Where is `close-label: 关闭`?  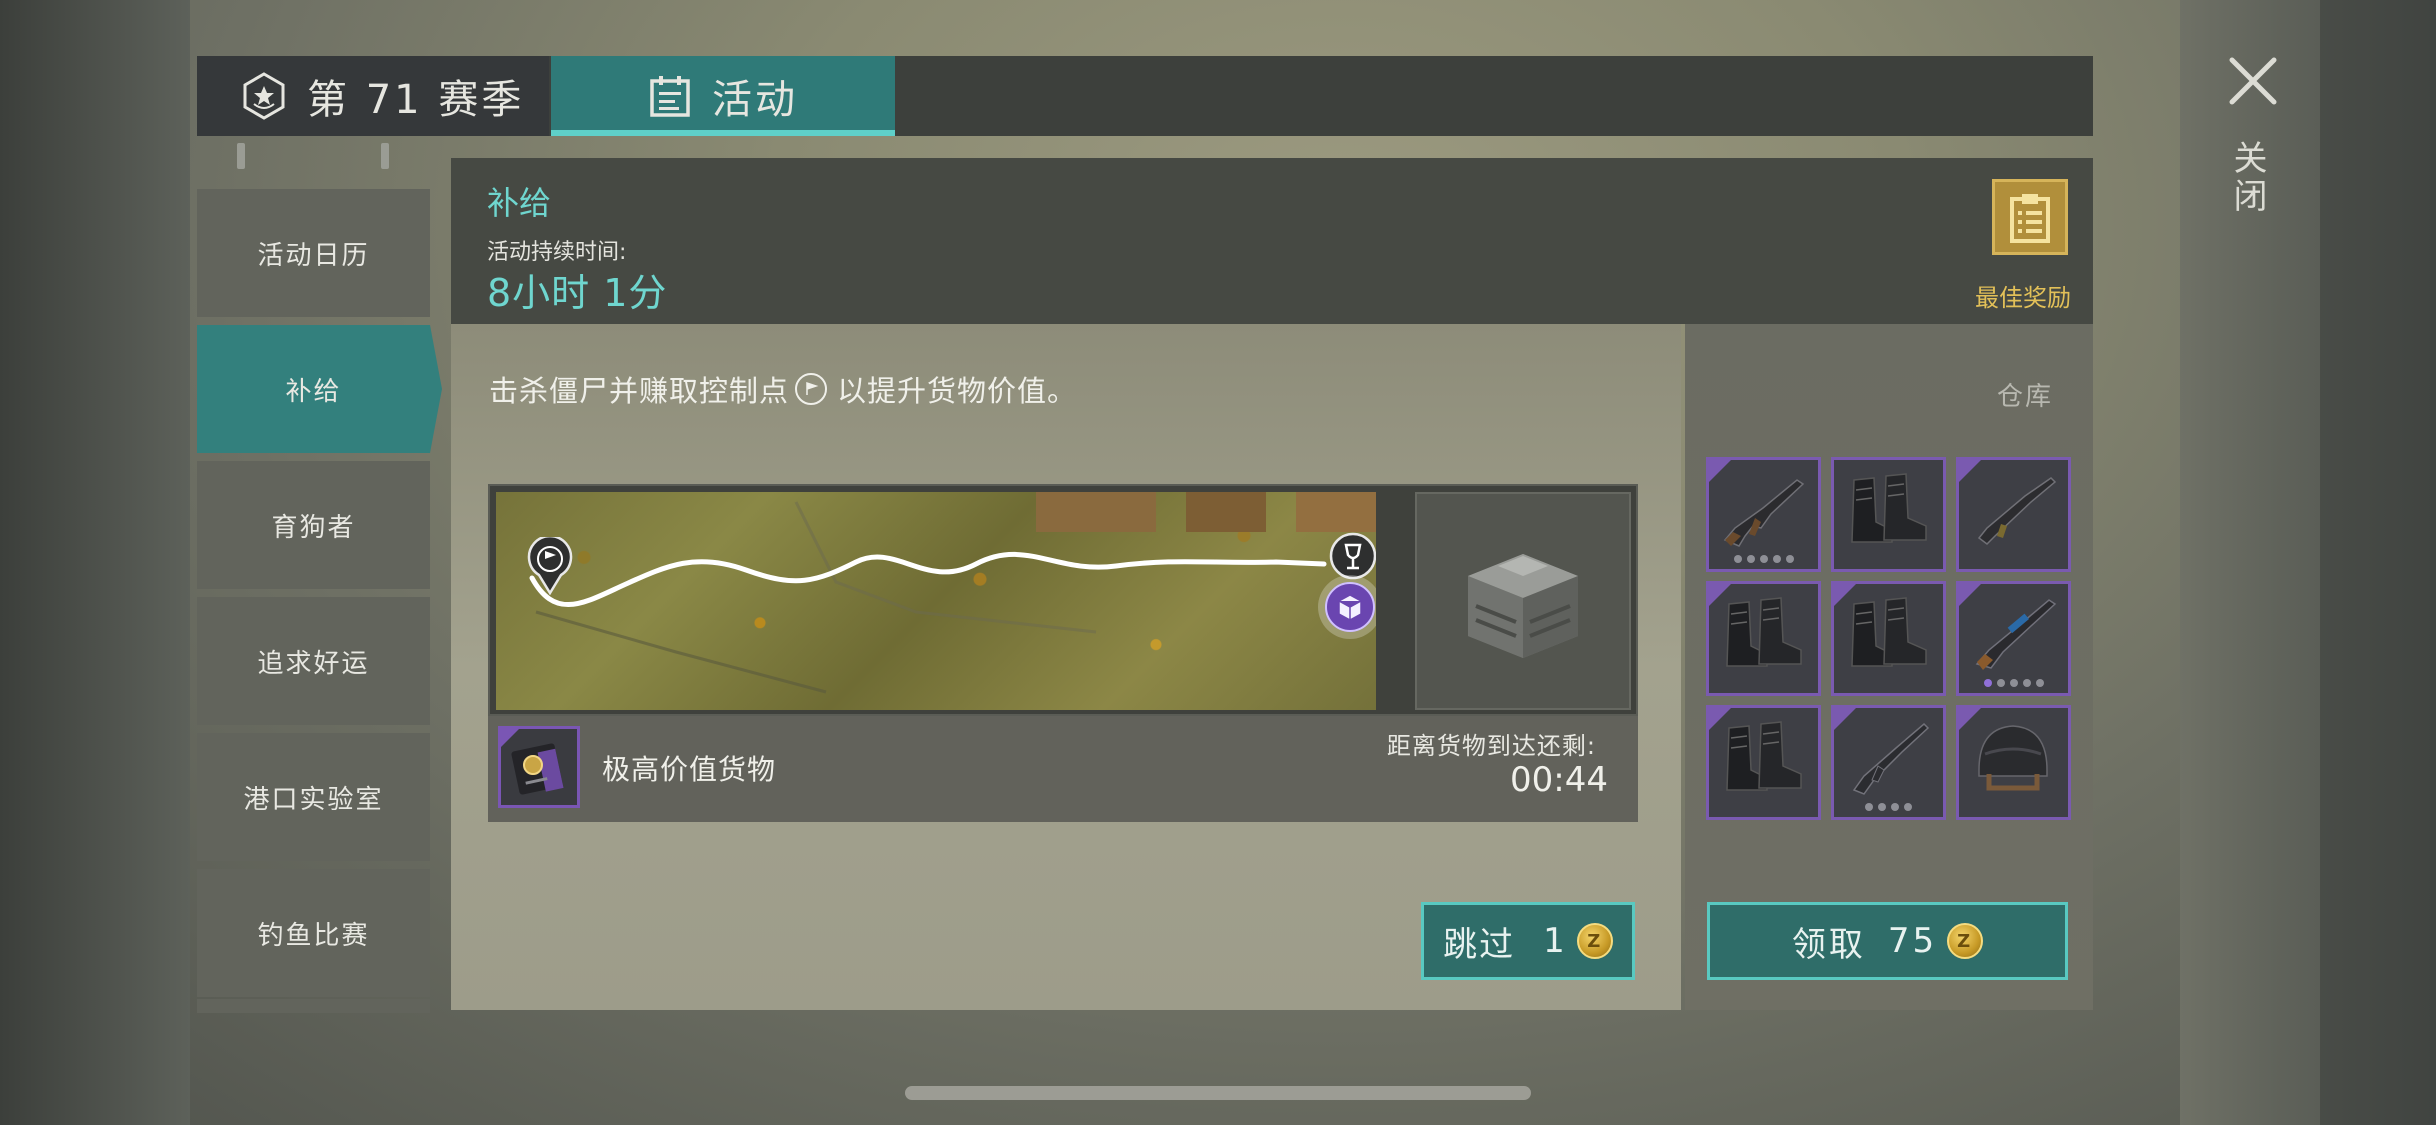
close-label: 关闭 is located at coordinates (2249, 178).